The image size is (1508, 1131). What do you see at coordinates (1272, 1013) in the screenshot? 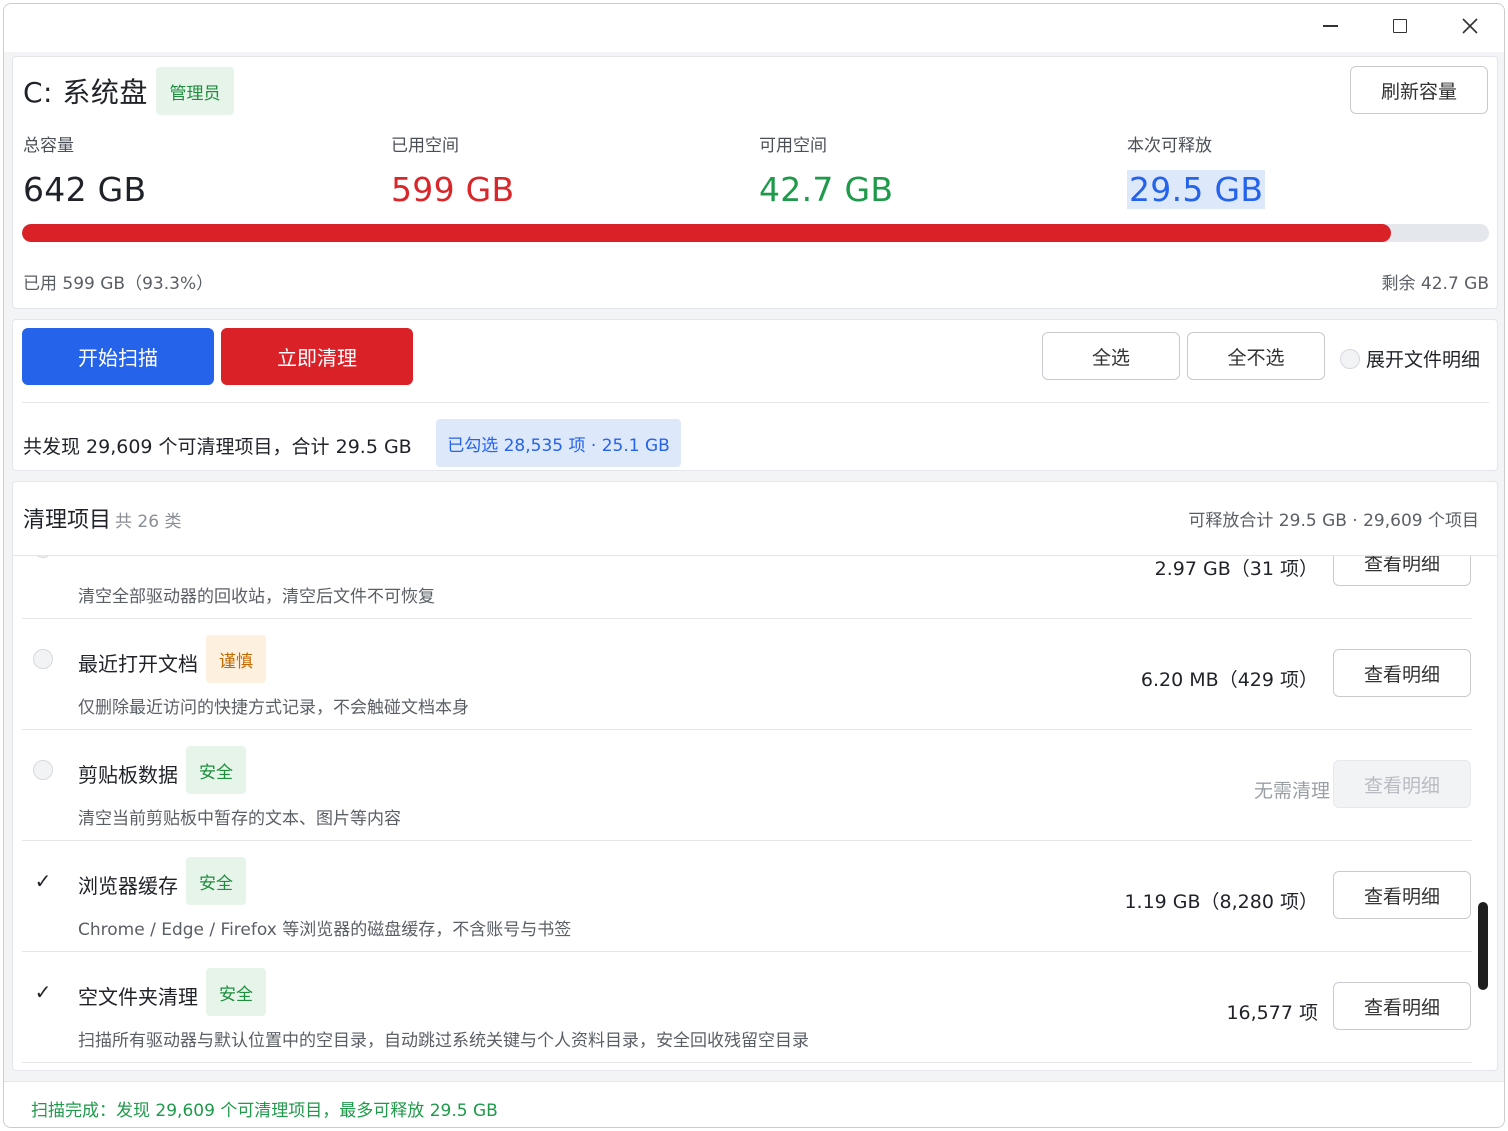
I see `item-size: 16,577 项` at bounding box center [1272, 1013].